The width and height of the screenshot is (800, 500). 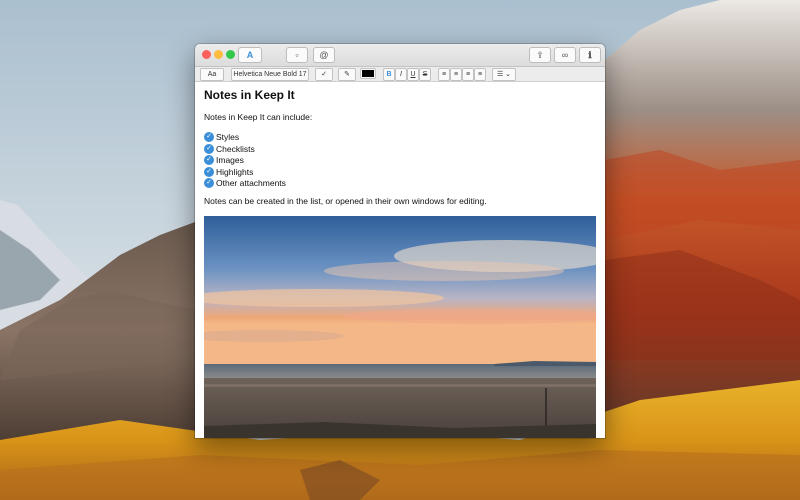 What do you see at coordinates (468, 74) in the screenshot?
I see `align-right-icon: ≡` at bounding box center [468, 74].